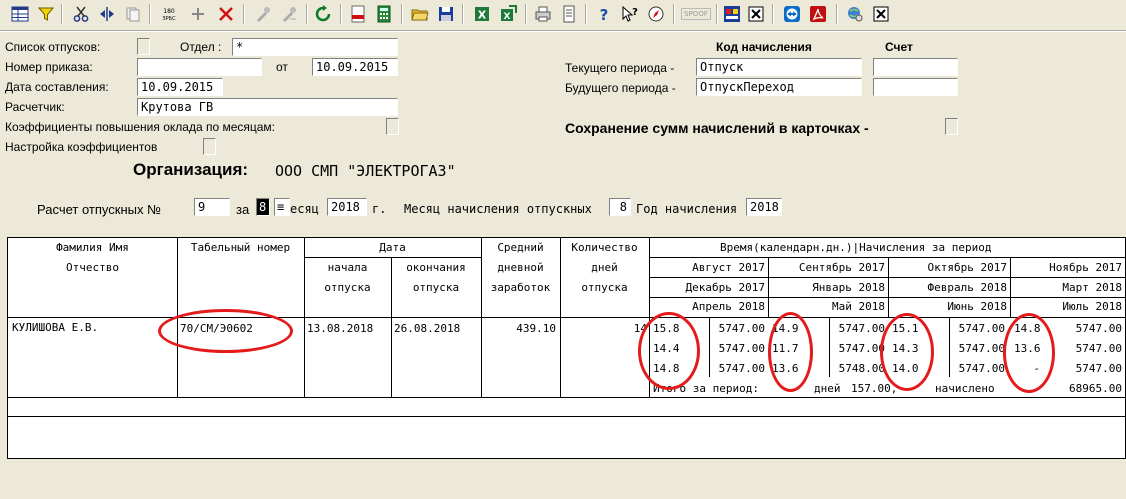 The image size is (1126, 499). What do you see at coordinates (216, 328) in the screenshot?
I see `tab-number: 70/СМ/Э0602` at bounding box center [216, 328].